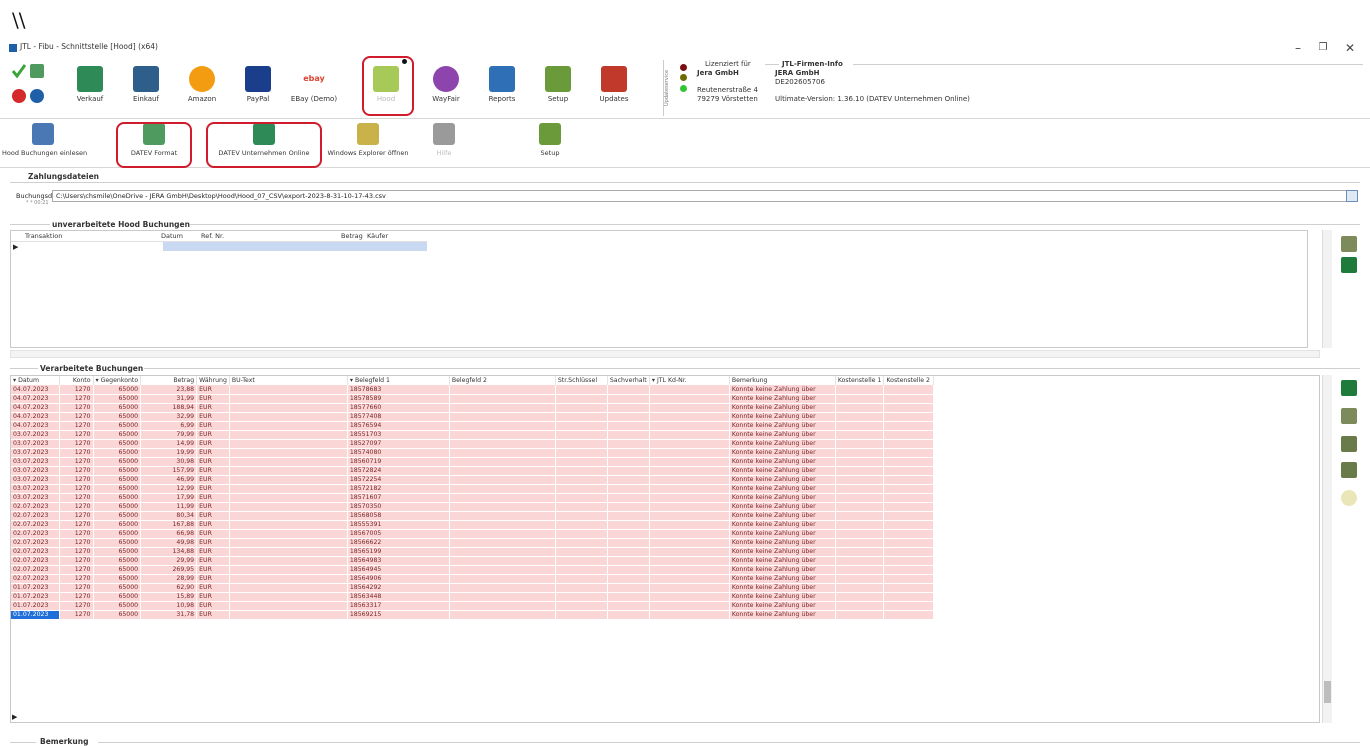 This screenshot has height=746, width=1370. I want to click on table-cell: 18572254, so click(398, 480).